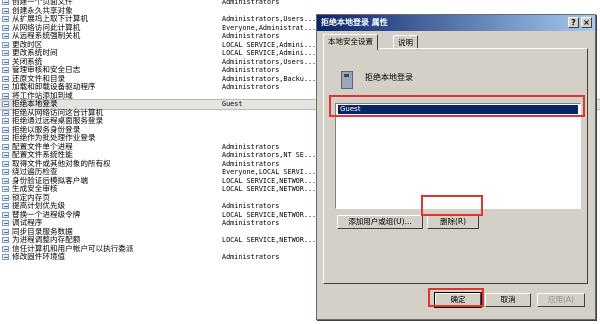 Image resolution: width=600 pixels, height=324 pixels. I want to click on cancel-button: 取消, so click(508, 300).